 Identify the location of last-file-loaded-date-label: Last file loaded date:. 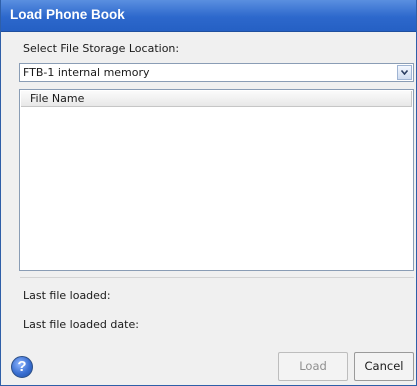
(81, 324).